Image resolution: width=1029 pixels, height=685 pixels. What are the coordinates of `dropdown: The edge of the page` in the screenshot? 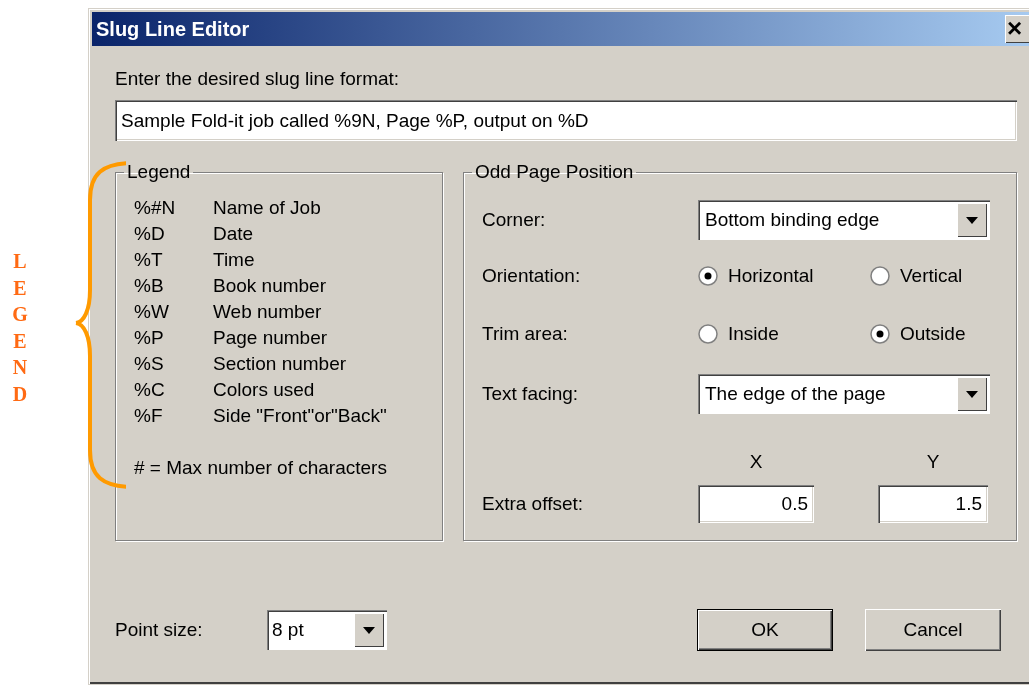 It's located at (844, 394).